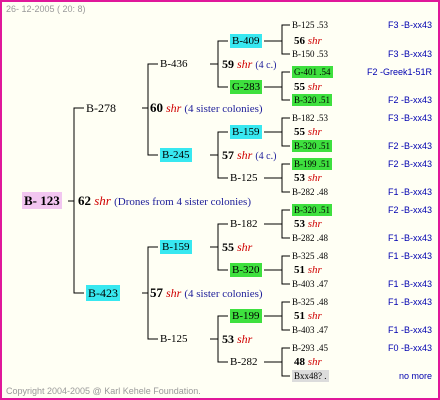  I want to click on gen4-name-16: Bxx48?, so click(308, 376).